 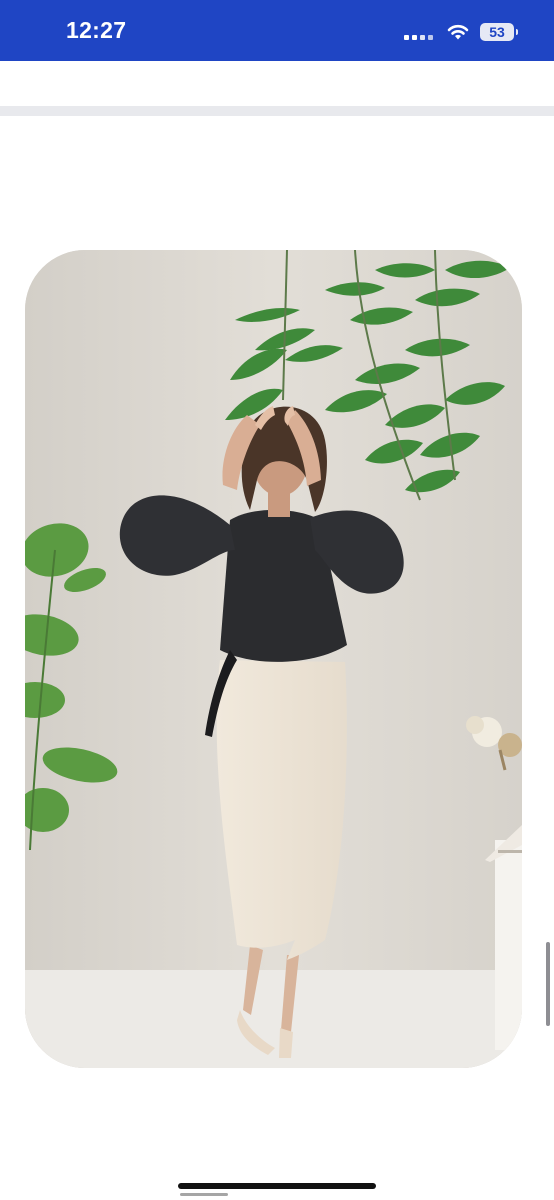 I want to click on status-bar: 12:27 53, so click(x=277, y=30).